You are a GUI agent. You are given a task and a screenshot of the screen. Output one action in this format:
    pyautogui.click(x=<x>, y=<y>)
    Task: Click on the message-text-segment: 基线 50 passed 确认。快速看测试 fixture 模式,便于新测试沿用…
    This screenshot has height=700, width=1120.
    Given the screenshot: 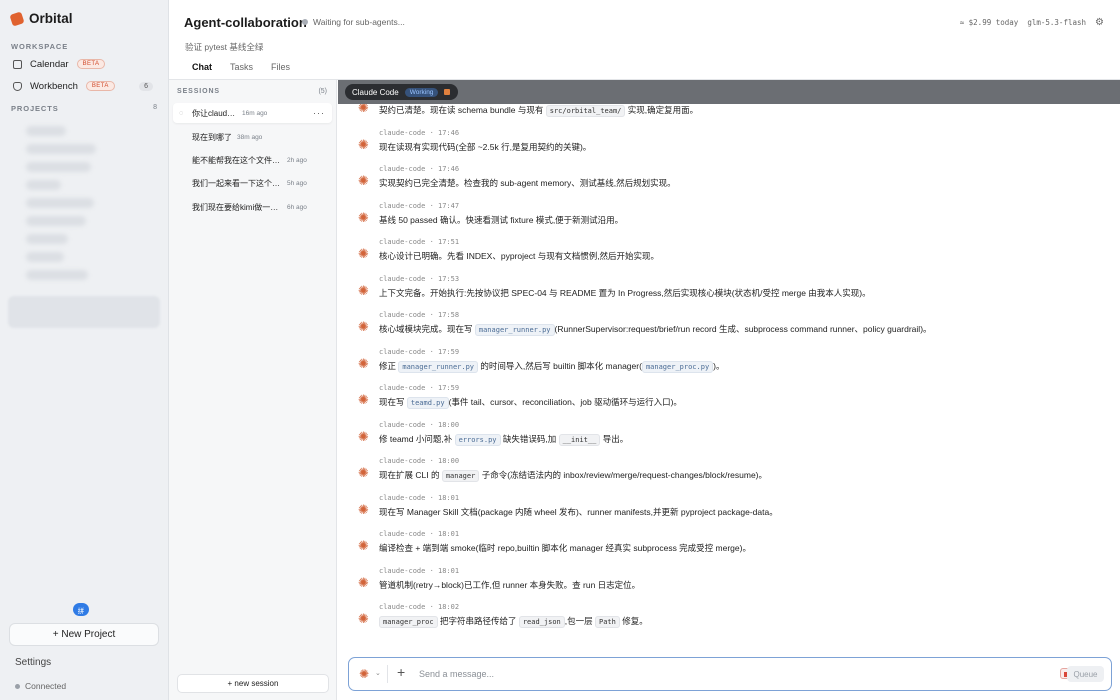 What is the action you would take?
    pyautogui.click(x=501, y=219)
    